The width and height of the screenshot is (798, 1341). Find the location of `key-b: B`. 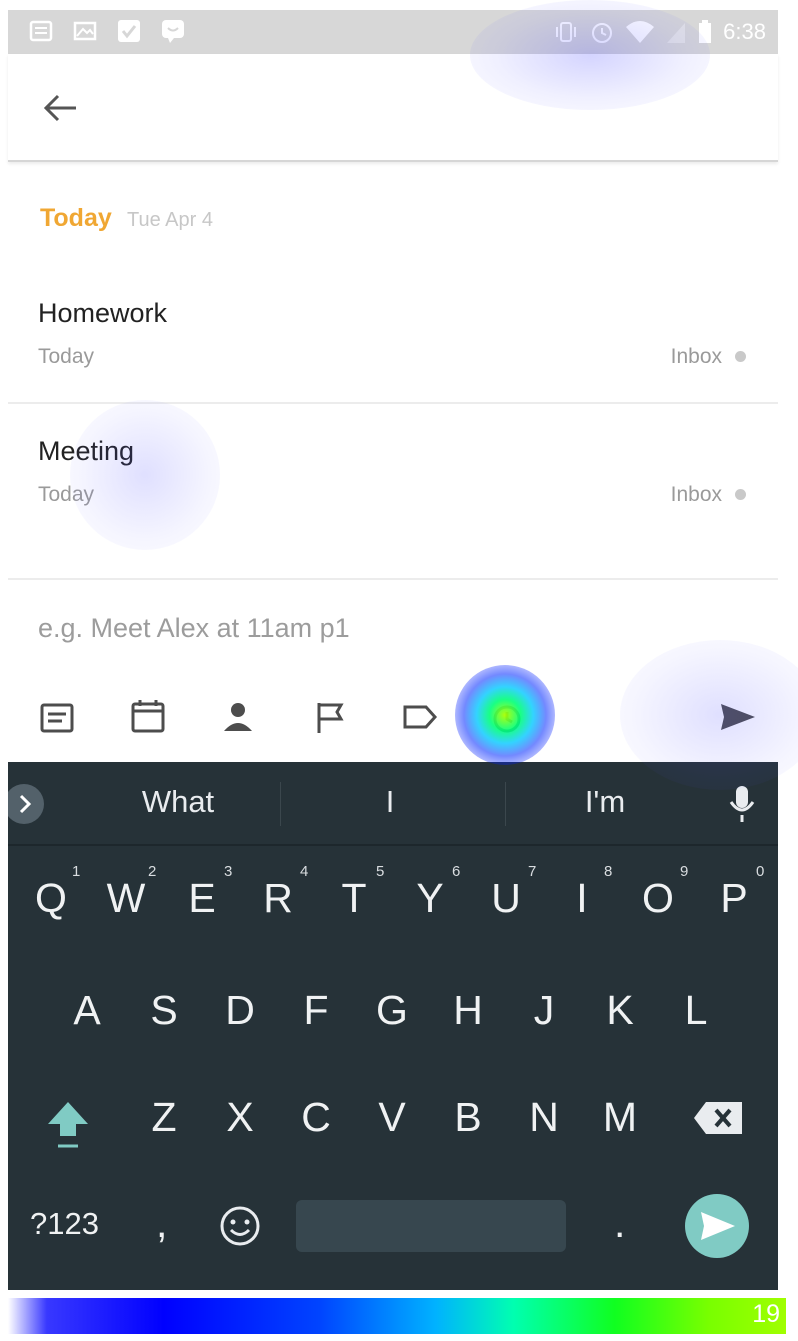

key-b: B is located at coordinates (468, 1117).